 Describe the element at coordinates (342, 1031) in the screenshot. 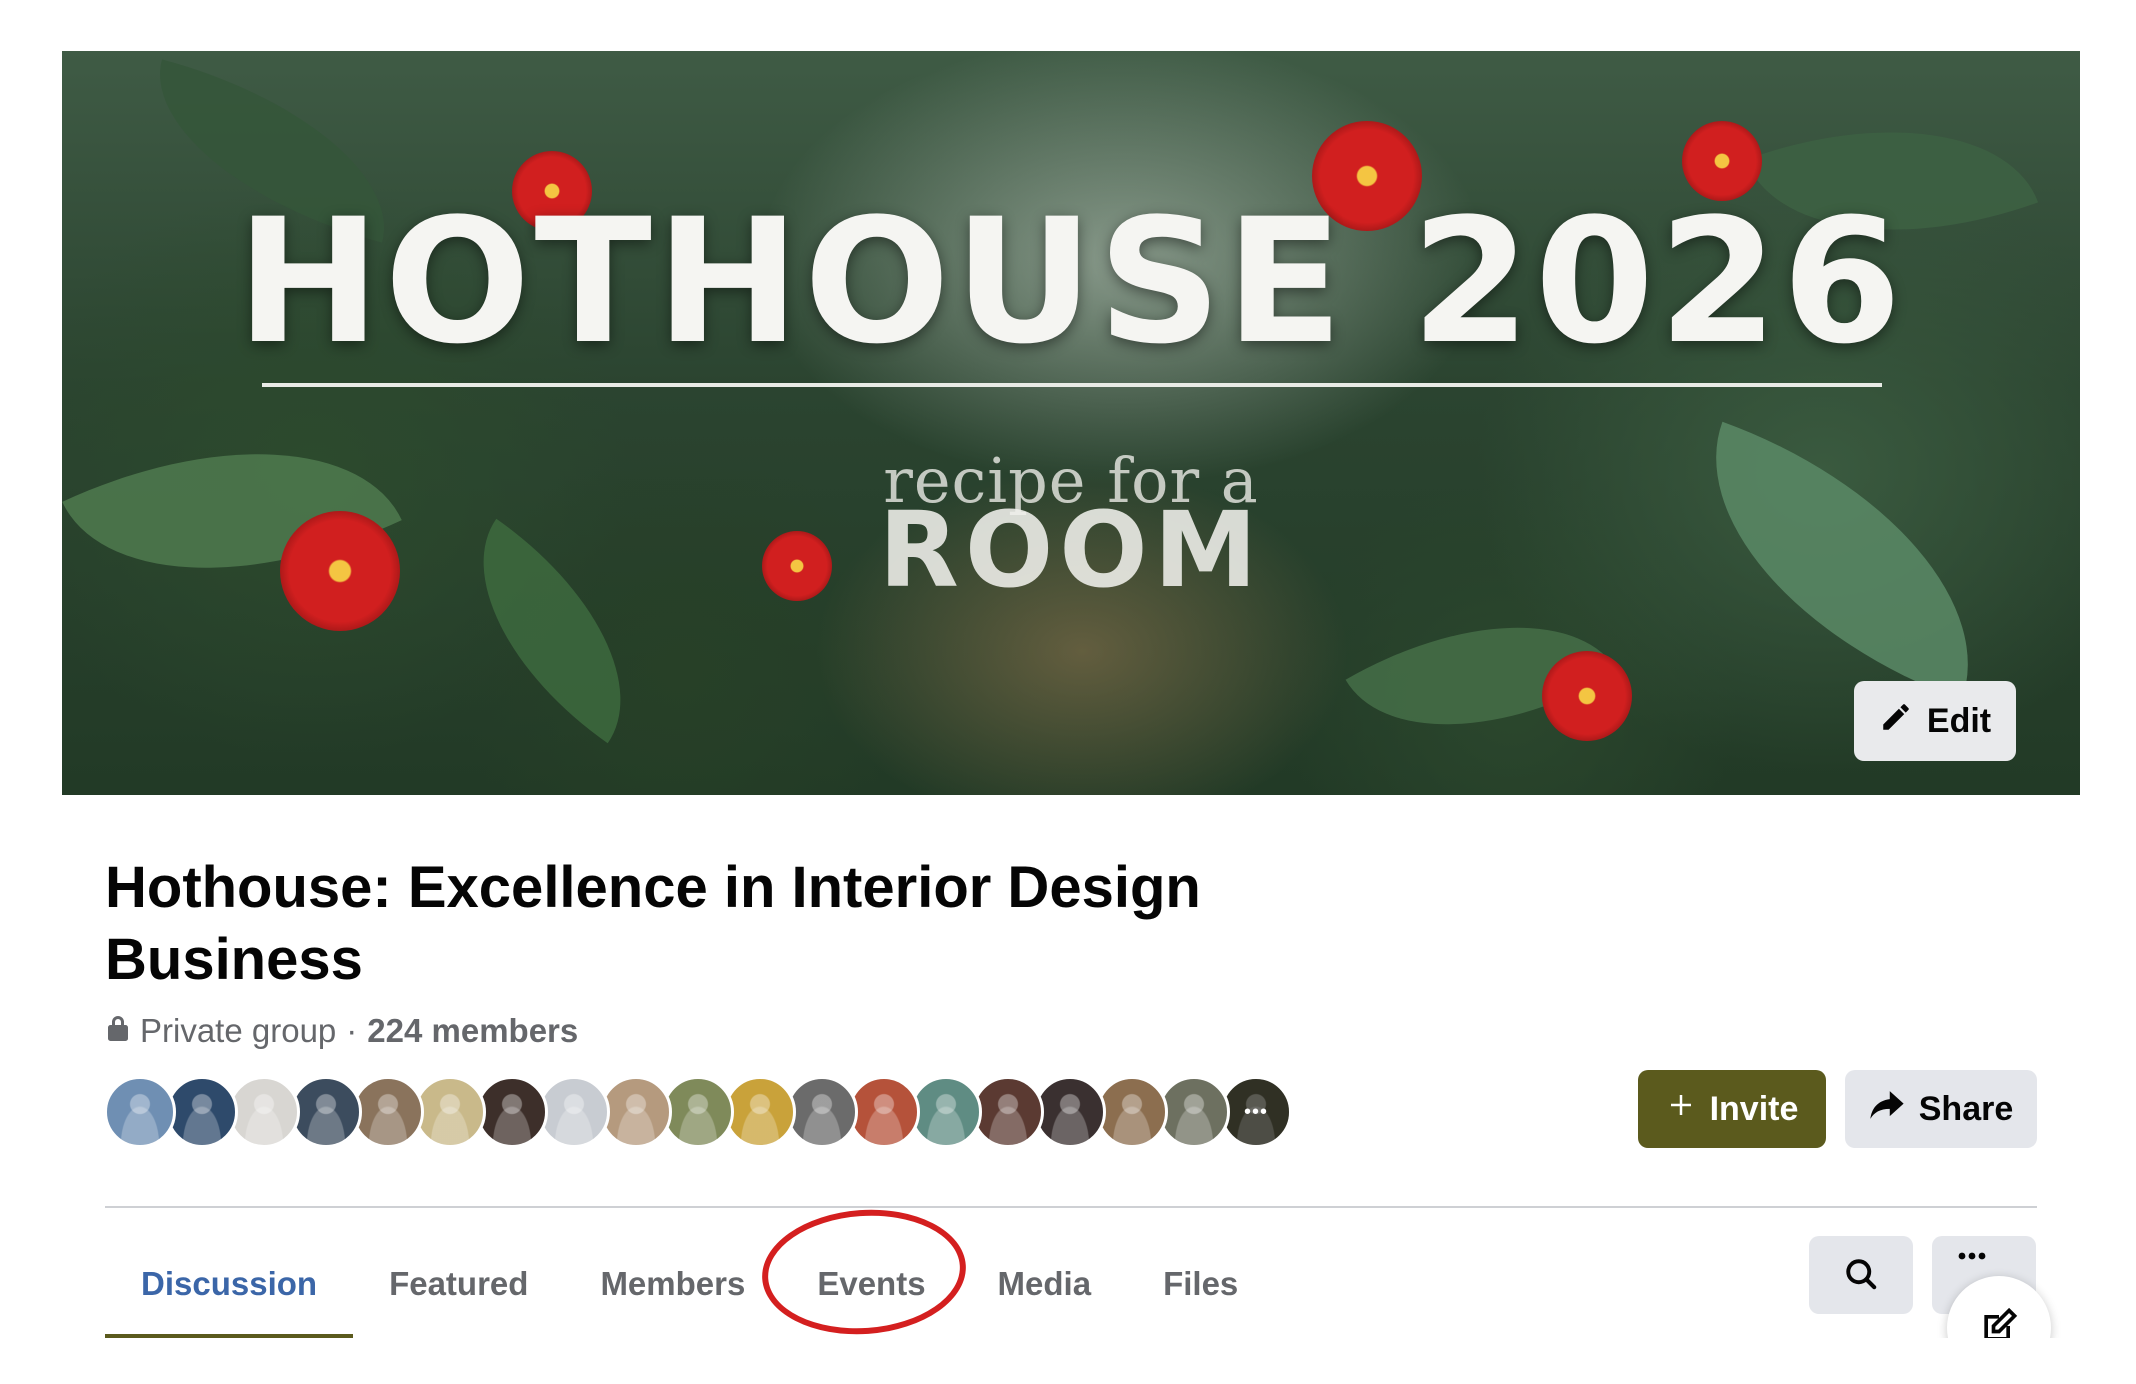

I see `group-meta: Private group · 224 members` at that location.